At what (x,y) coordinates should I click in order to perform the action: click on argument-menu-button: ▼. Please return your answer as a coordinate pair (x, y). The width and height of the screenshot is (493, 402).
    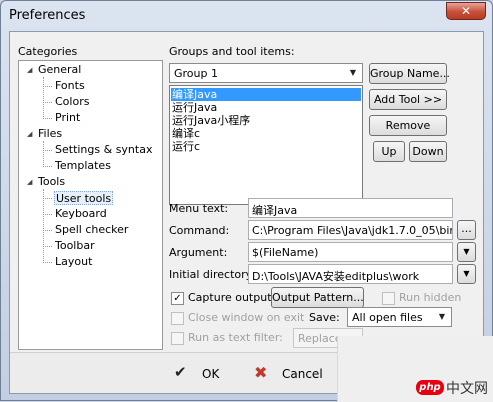
    Looking at the image, I should click on (466, 252).